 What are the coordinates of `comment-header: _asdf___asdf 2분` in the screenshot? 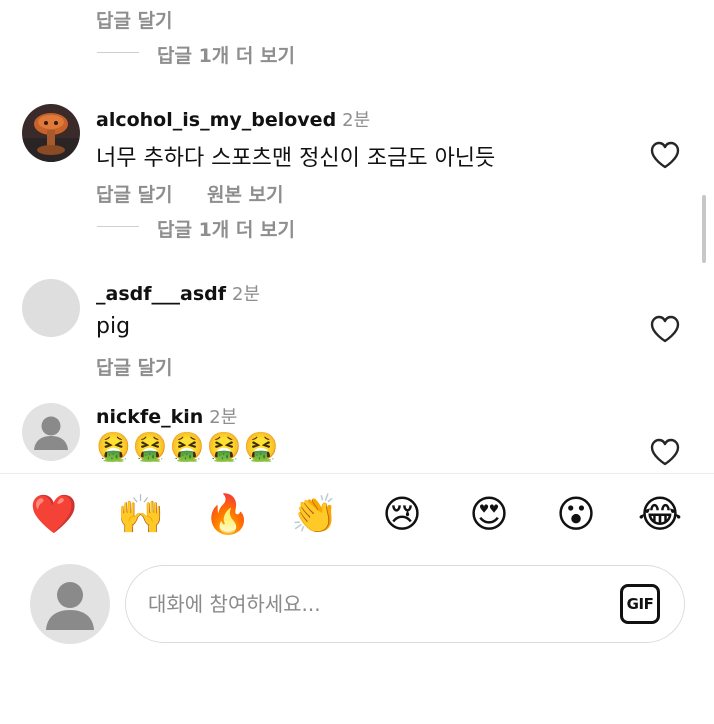 It's located at (178, 293).